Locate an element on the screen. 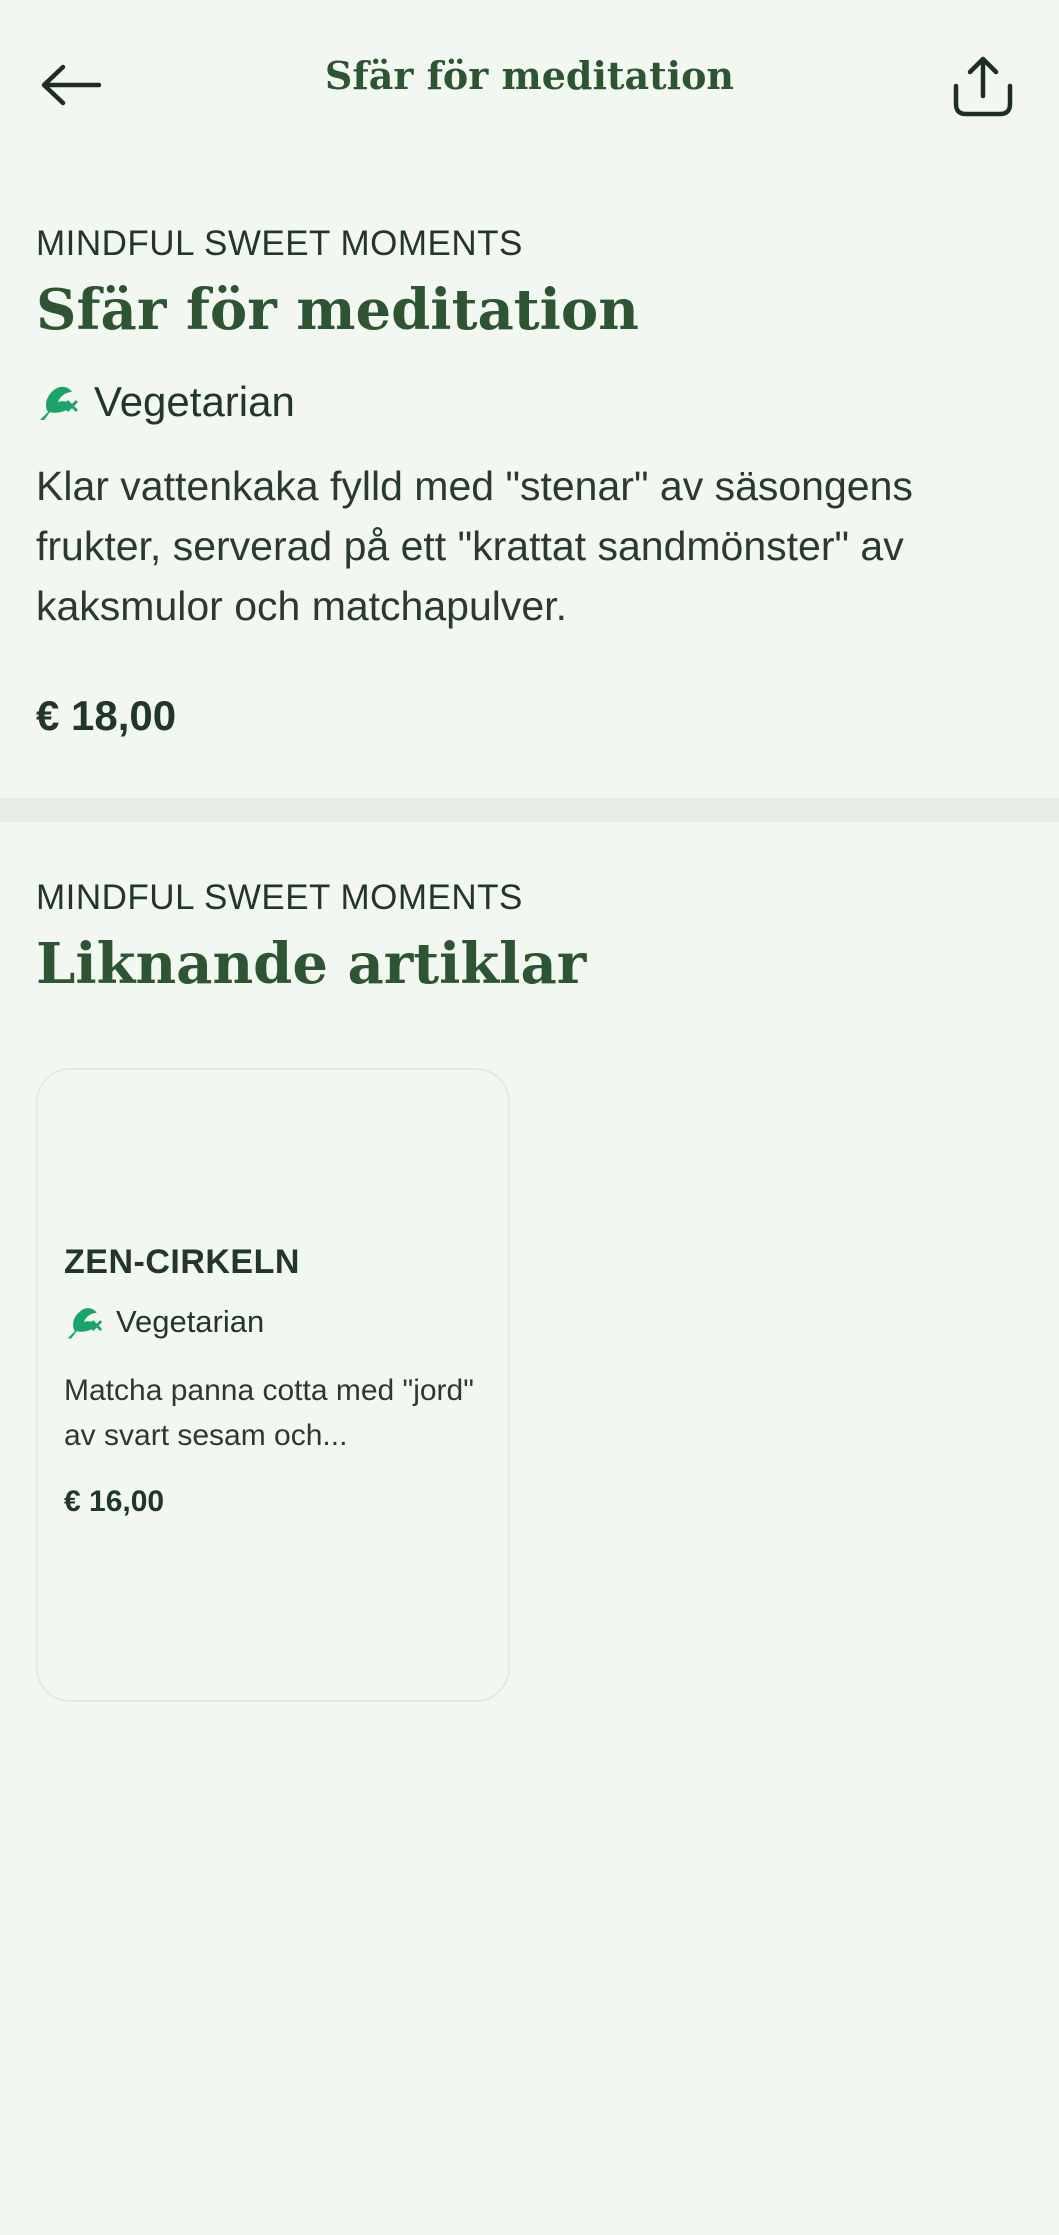  card-price: € 16,00 is located at coordinates (114, 1501).